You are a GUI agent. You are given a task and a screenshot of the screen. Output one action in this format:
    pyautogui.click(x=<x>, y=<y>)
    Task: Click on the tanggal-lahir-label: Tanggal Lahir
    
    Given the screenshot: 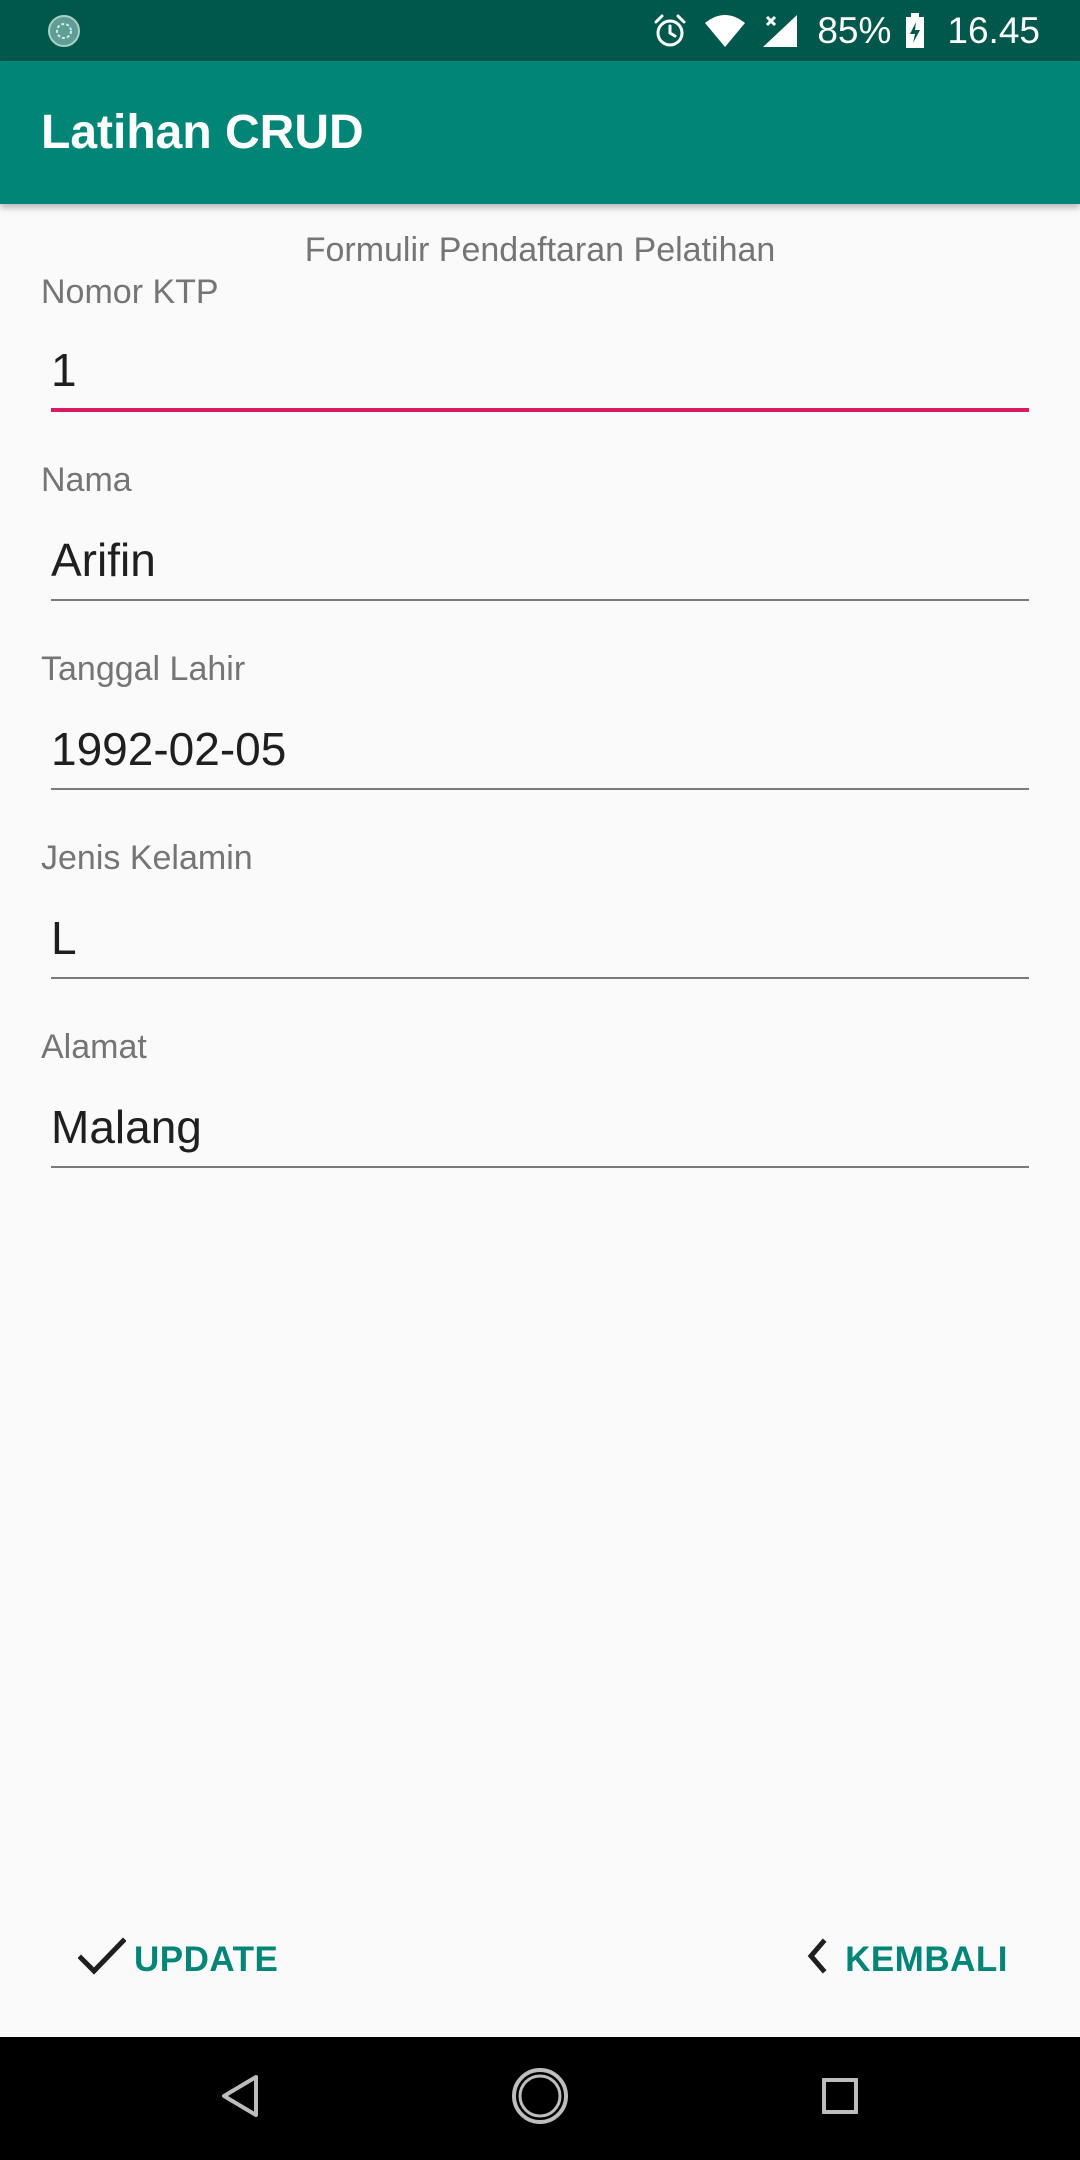 What is the action you would take?
    pyautogui.click(x=143, y=669)
    